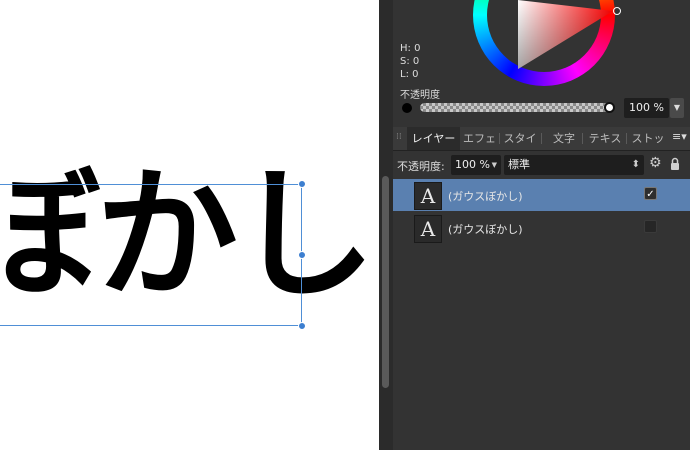  Describe the element at coordinates (407, 108) in the screenshot. I see `current-color-swatch` at that location.